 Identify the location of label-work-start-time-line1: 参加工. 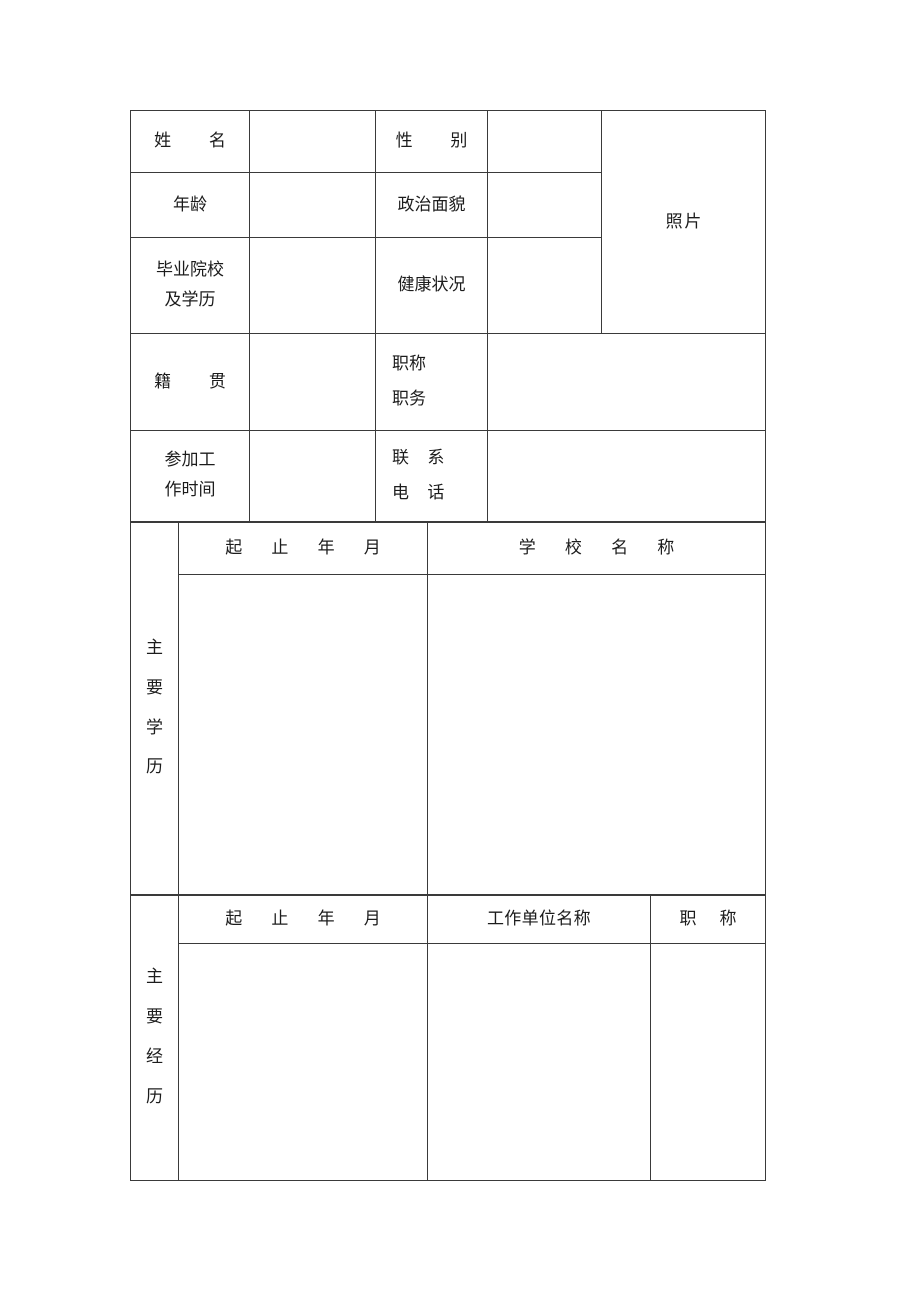
(190, 460).